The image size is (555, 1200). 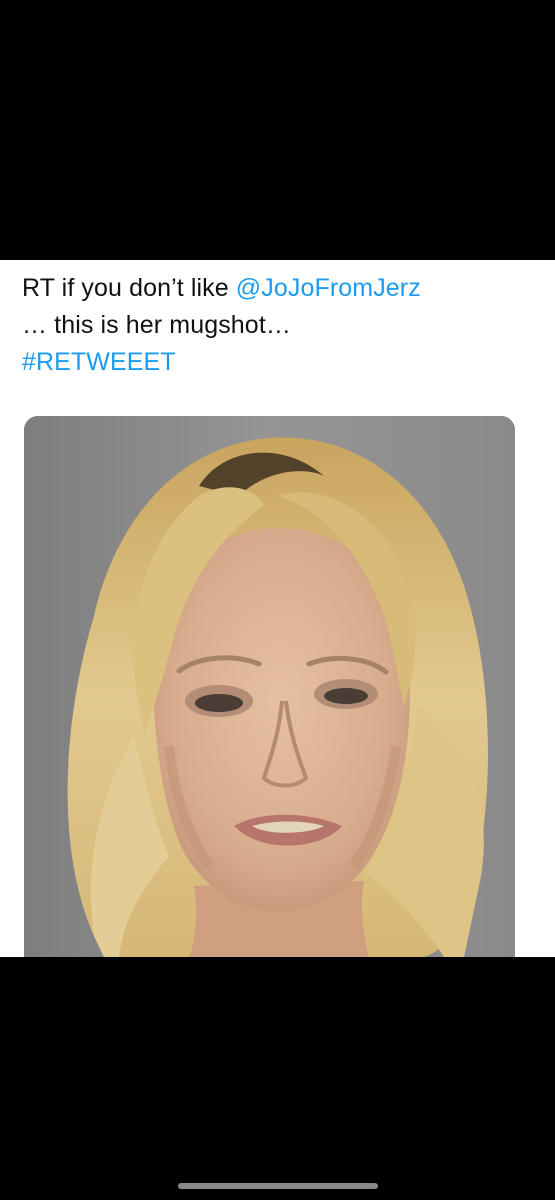 I want to click on tweet-line-1: RT if you don’t like @JoJoFromJerz, so click(x=279, y=288).